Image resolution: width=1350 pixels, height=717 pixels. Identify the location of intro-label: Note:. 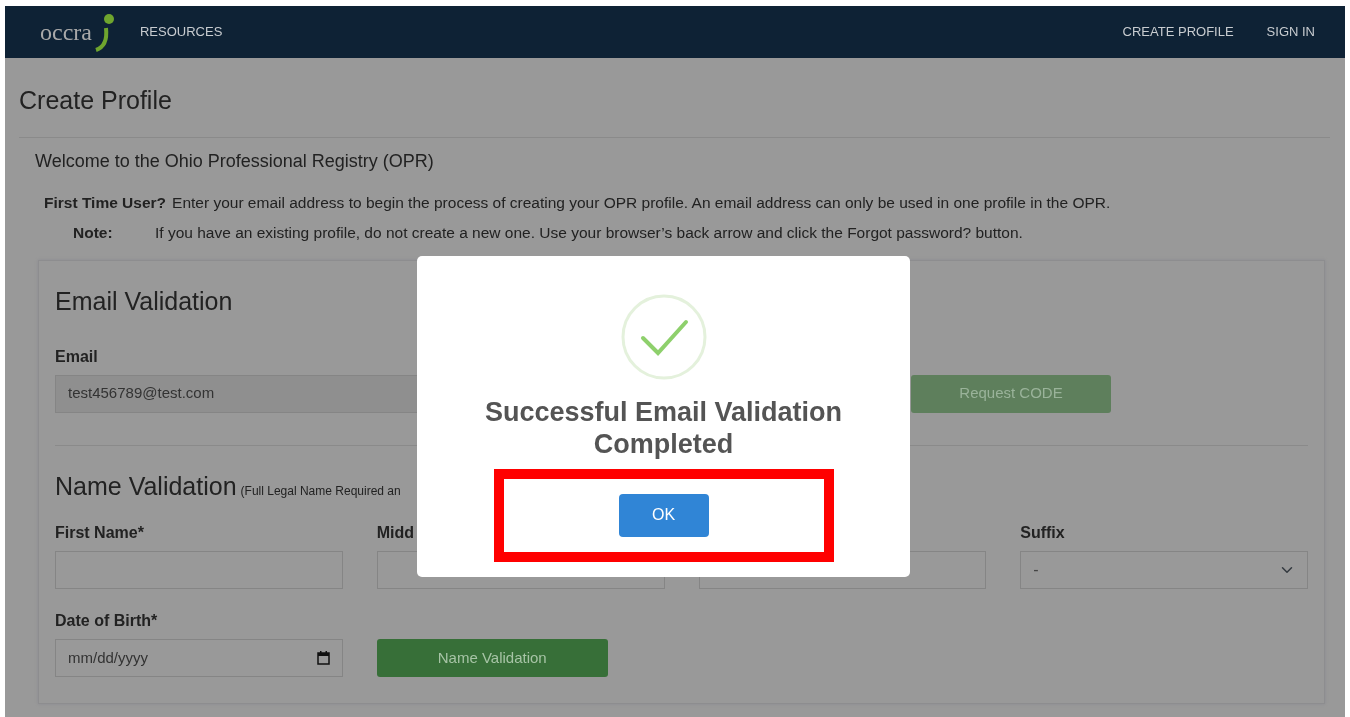
(93, 232).